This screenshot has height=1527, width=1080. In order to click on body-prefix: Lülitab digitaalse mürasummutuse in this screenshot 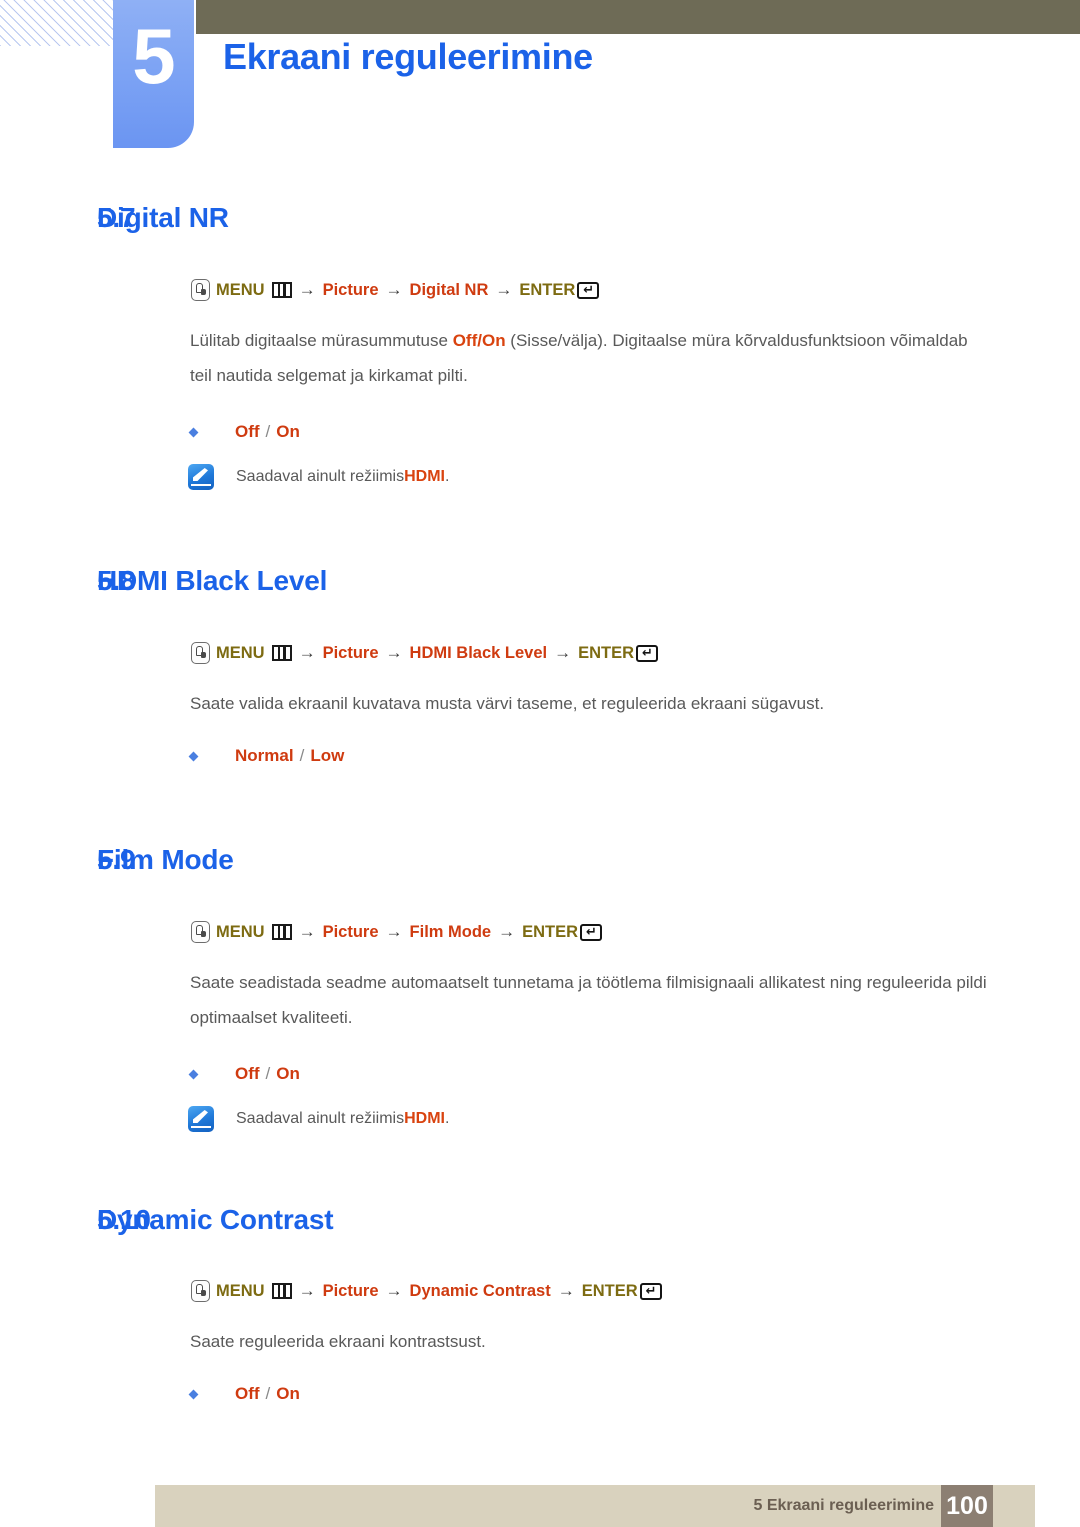, I will do `click(321, 340)`.